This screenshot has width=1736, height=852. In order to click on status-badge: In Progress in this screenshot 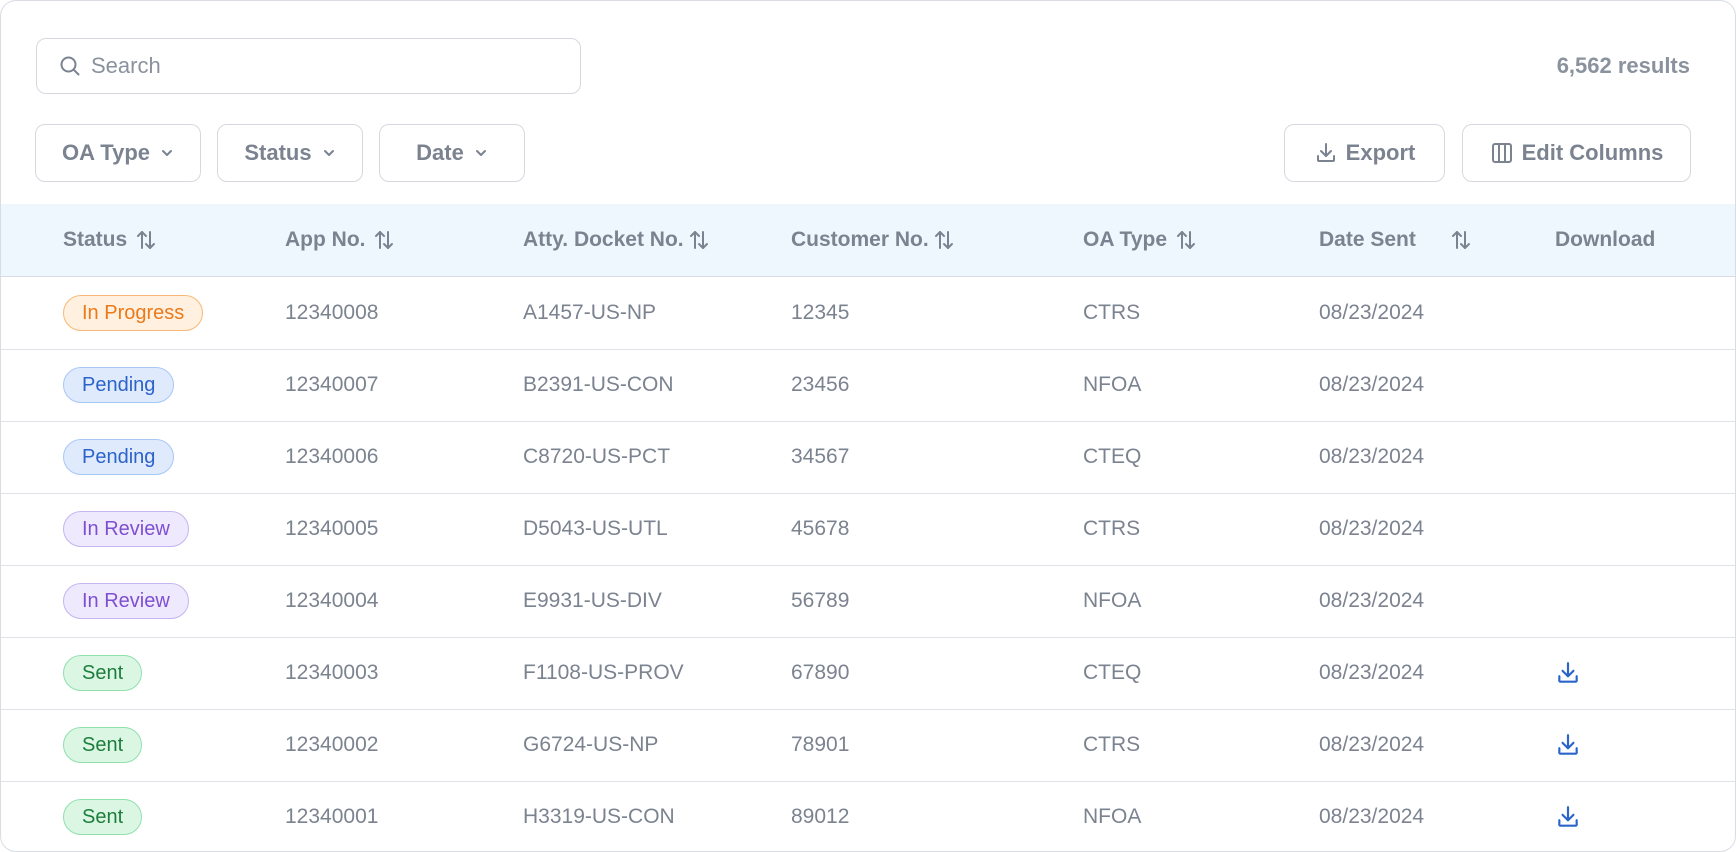, I will do `click(133, 313)`.